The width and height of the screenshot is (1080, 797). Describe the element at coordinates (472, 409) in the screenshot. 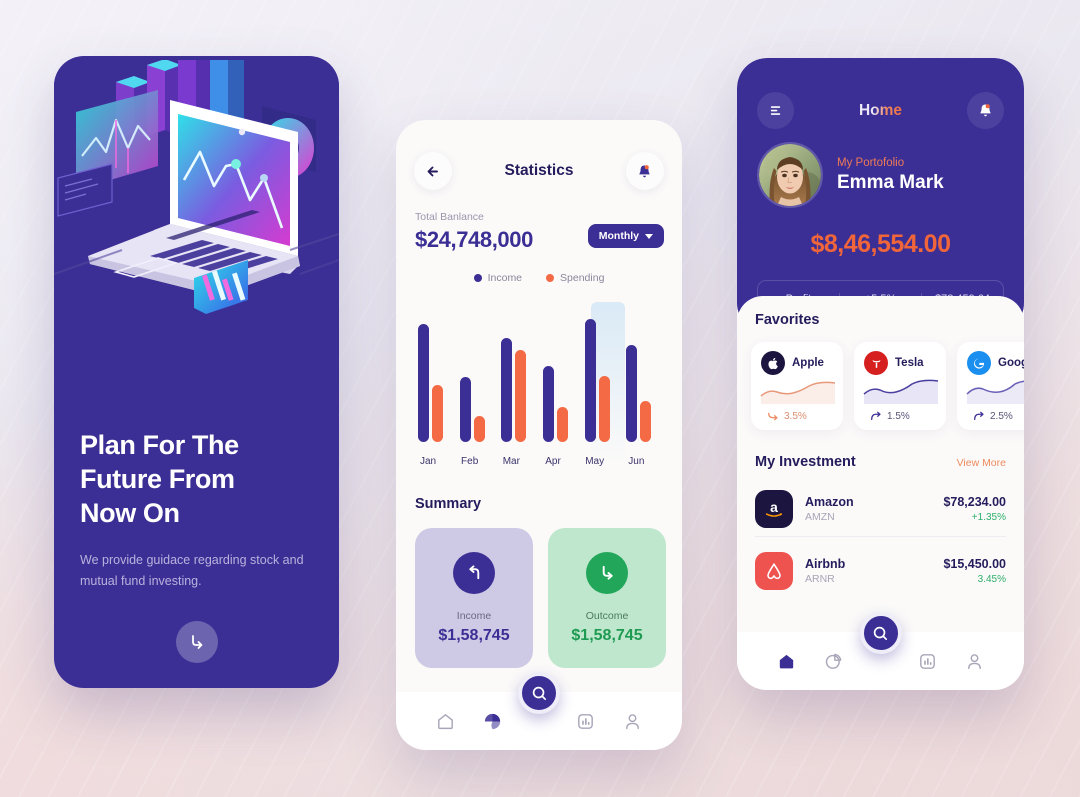

I see `bar-group-feb` at that location.